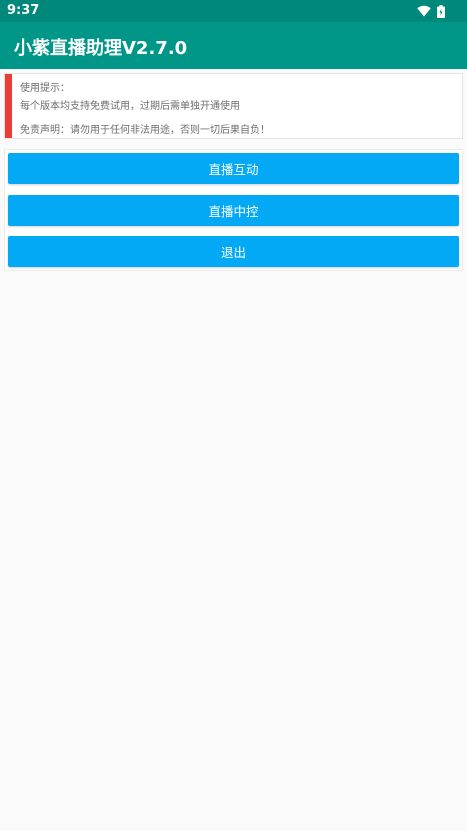  Describe the element at coordinates (130, 106) in the screenshot. I see `usage-tip-text: 每个版本均支持免费试用，过期后需单独开通使用` at that location.